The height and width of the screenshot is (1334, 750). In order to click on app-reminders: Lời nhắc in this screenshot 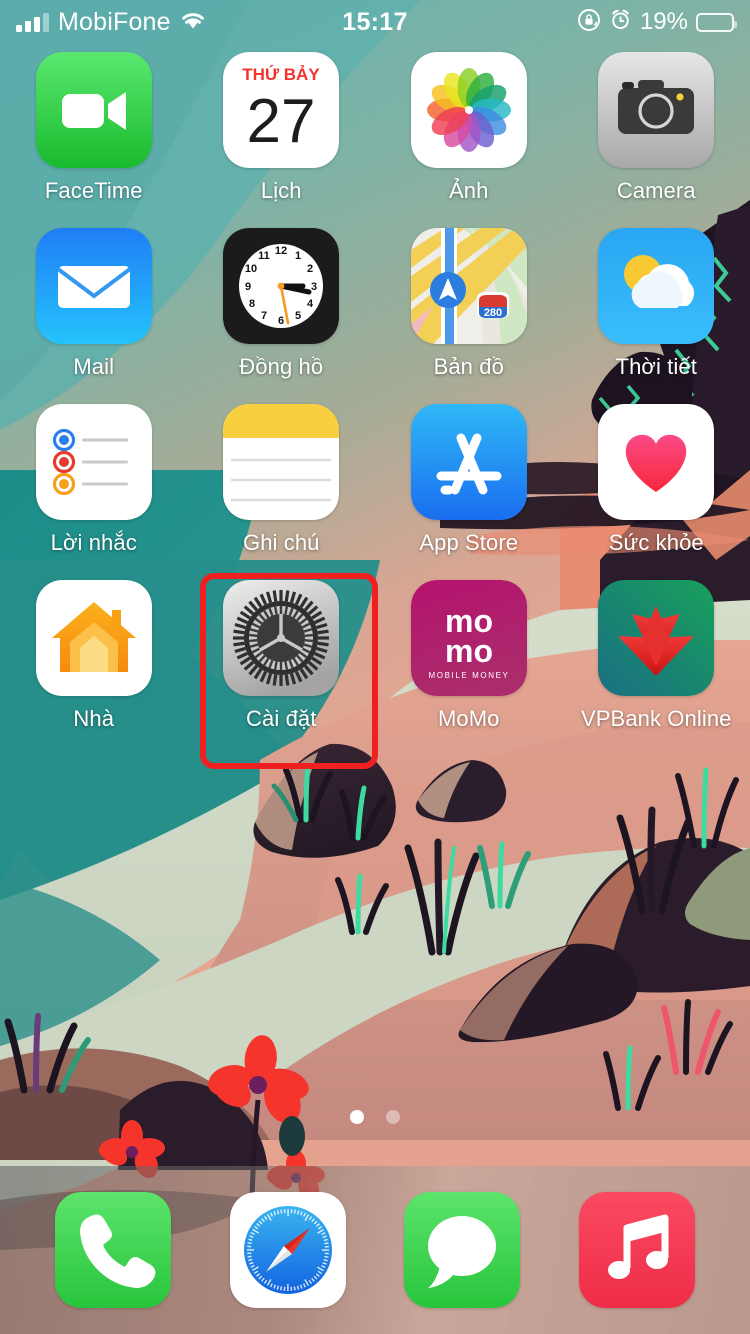, I will do `click(94, 480)`.